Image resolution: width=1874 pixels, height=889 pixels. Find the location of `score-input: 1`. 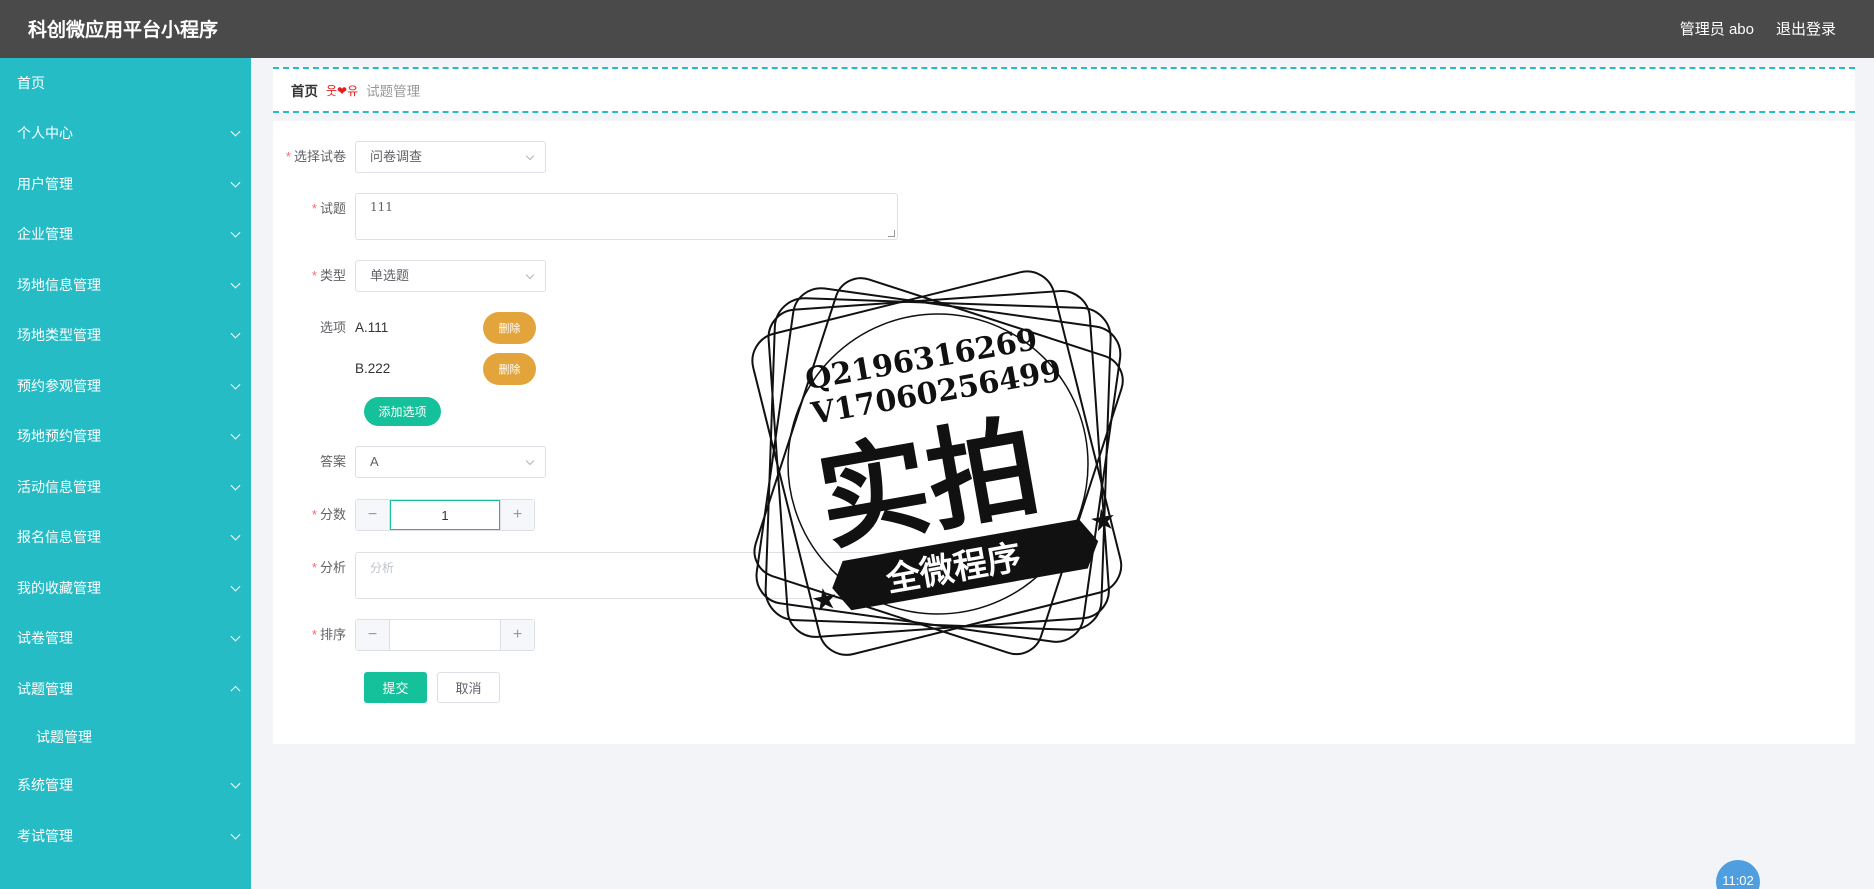

score-input: 1 is located at coordinates (445, 515).